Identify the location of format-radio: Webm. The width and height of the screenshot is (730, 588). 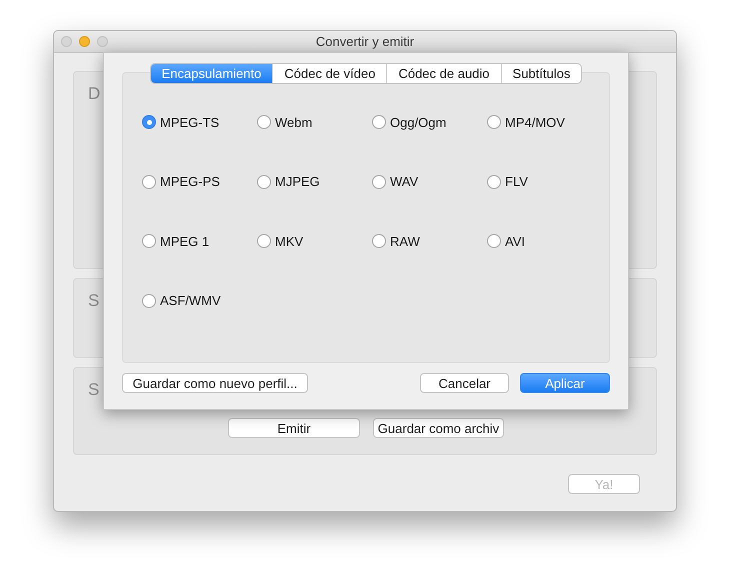
(314, 122).